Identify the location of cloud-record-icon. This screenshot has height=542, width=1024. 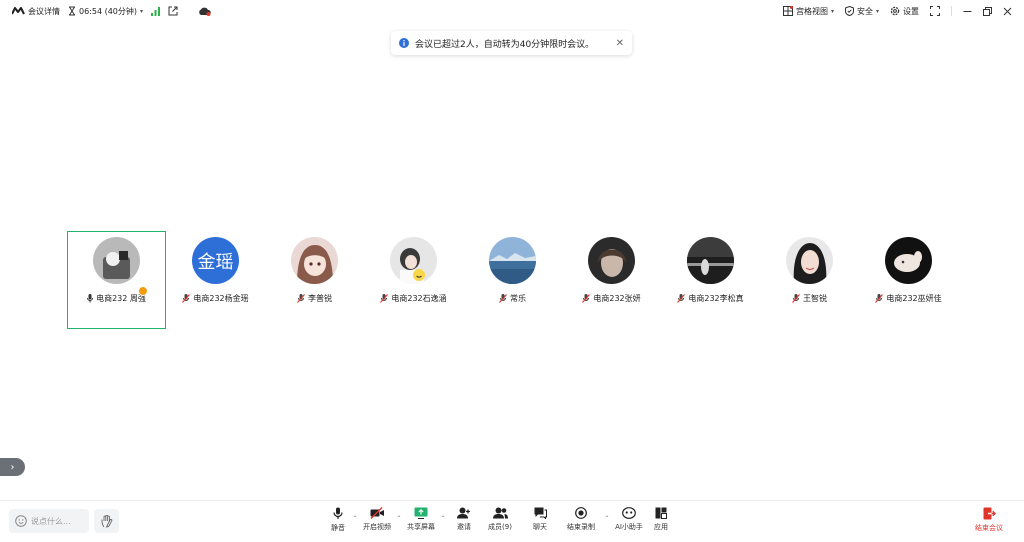
(204, 11).